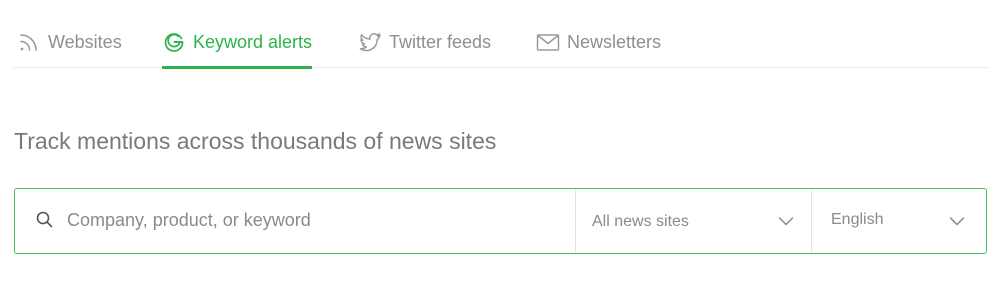 The width and height of the screenshot is (1000, 286). I want to click on search-input, so click(302, 220).